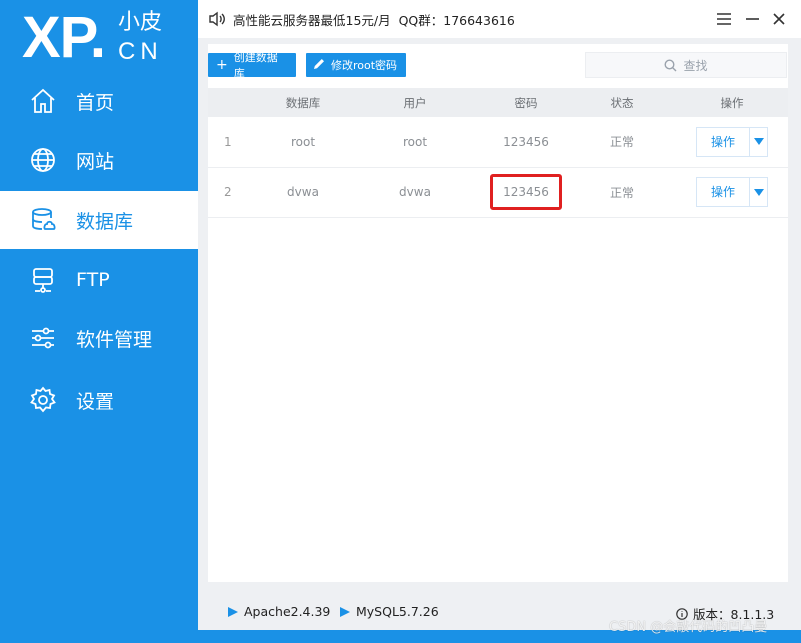 The width and height of the screenshot is (801, 643). What do you see at coordinates (622, 102) in the screenshot?
I see `column-header-status: 状态` at bounding box center [622, 102].